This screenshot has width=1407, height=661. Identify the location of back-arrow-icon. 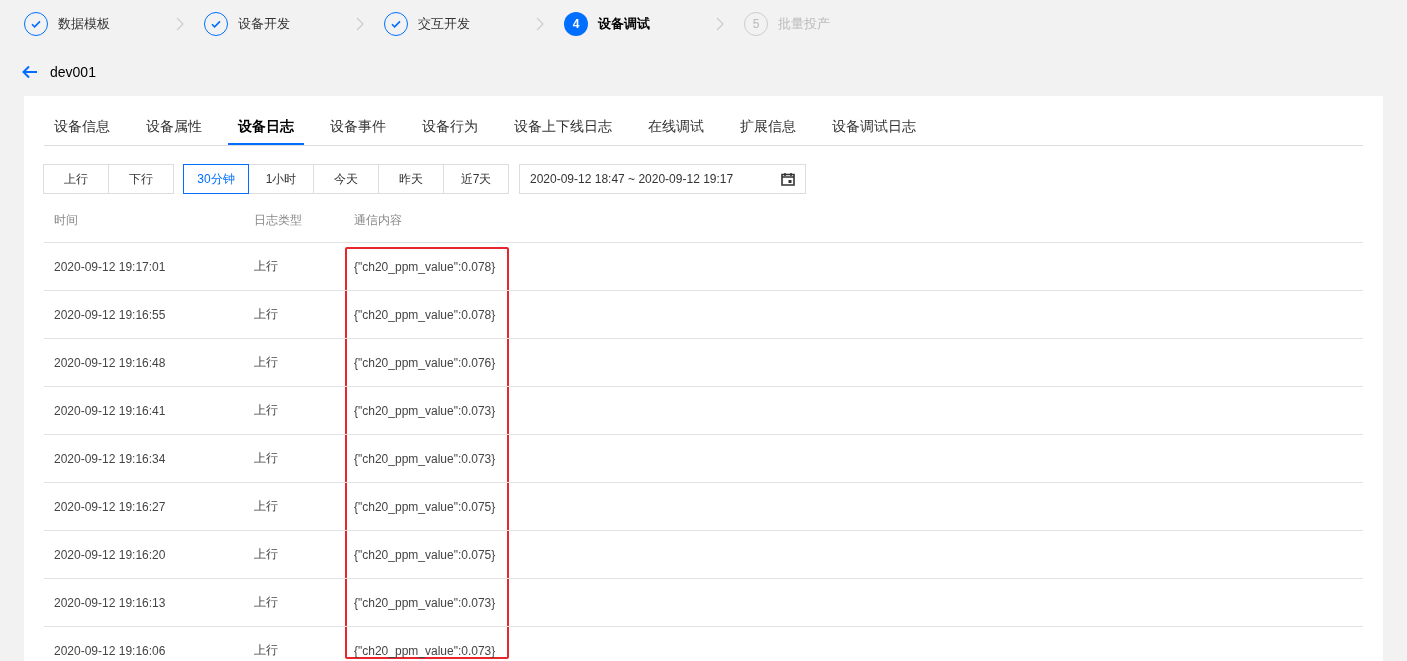
(30, 72).